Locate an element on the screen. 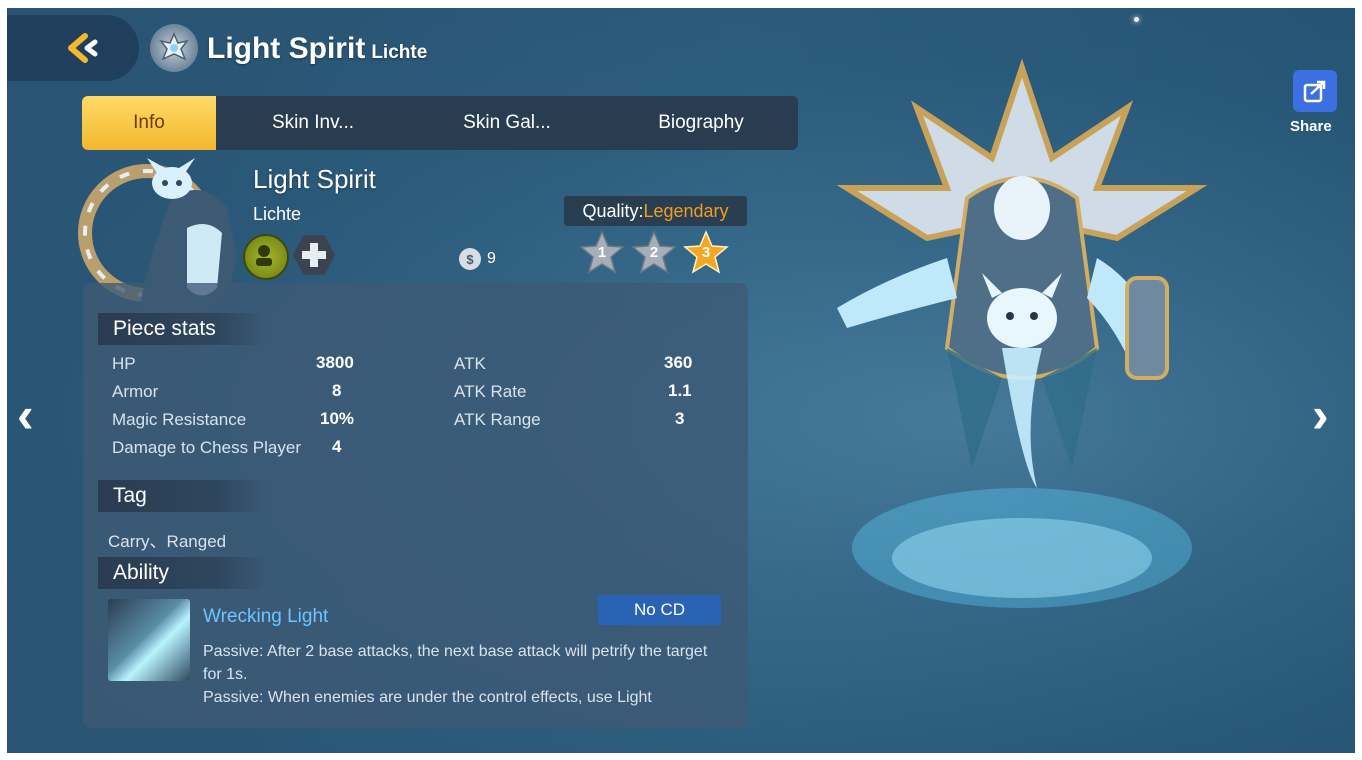 The width and height of the screenshot is (1362, 760). back-arrow-icon is located at coordinates (83, 48).